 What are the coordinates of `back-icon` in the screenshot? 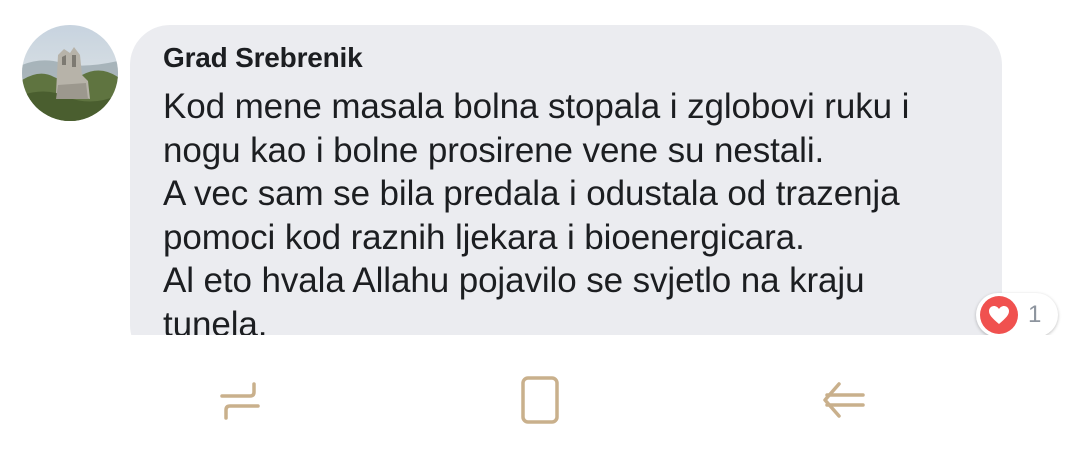 It's located at (844, 400).